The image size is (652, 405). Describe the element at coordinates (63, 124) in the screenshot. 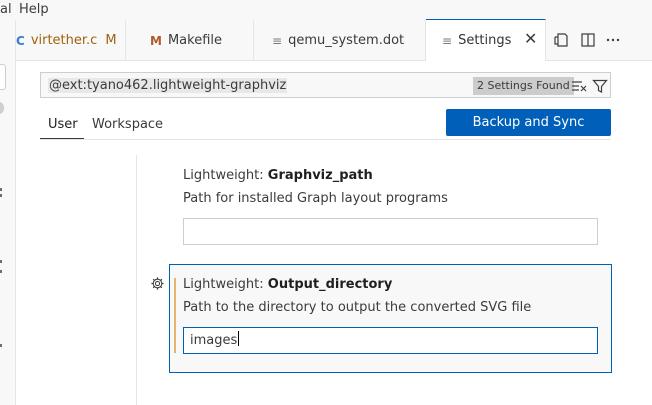

I see `tab-user: User` at that location.